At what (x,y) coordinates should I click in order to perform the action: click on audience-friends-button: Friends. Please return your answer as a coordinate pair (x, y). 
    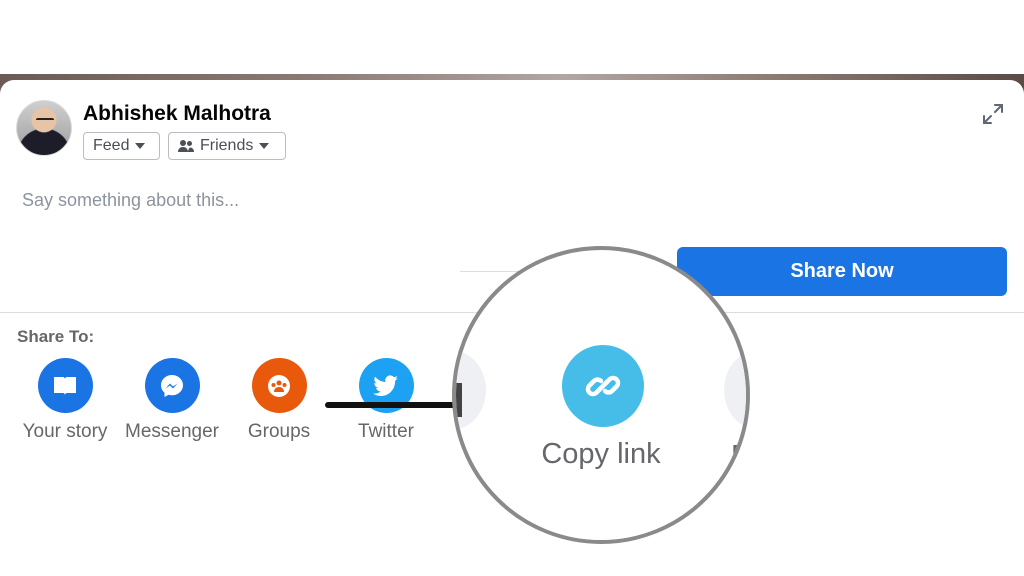
    Looking at the image, I should click on (227, 146).